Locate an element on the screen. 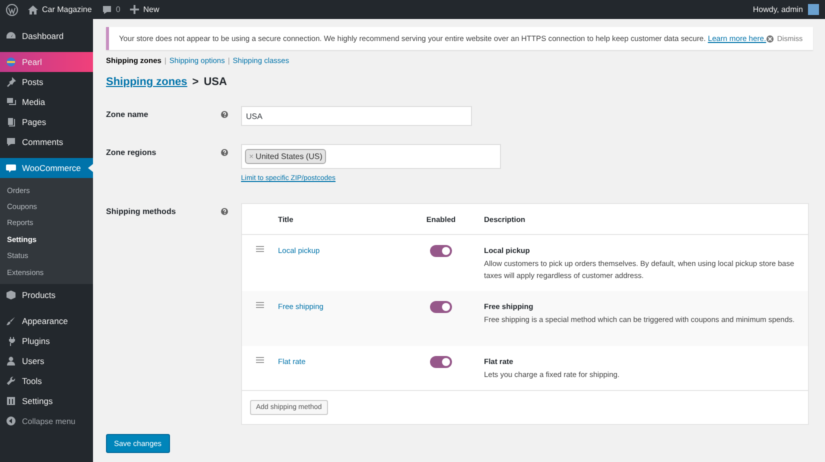 The width and height of the screenshot is (825, 462). sidebar-item: Settings is located at coordinates (46, 401).